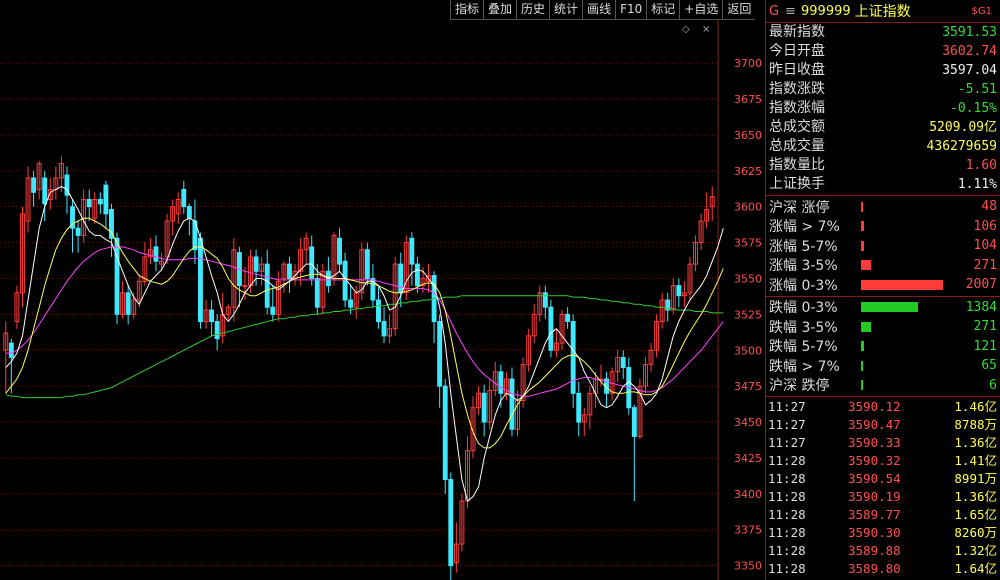  Describe the element at coordinates (874, 406) in the screenshot. I see `tick-price: 3590.12` at that location.